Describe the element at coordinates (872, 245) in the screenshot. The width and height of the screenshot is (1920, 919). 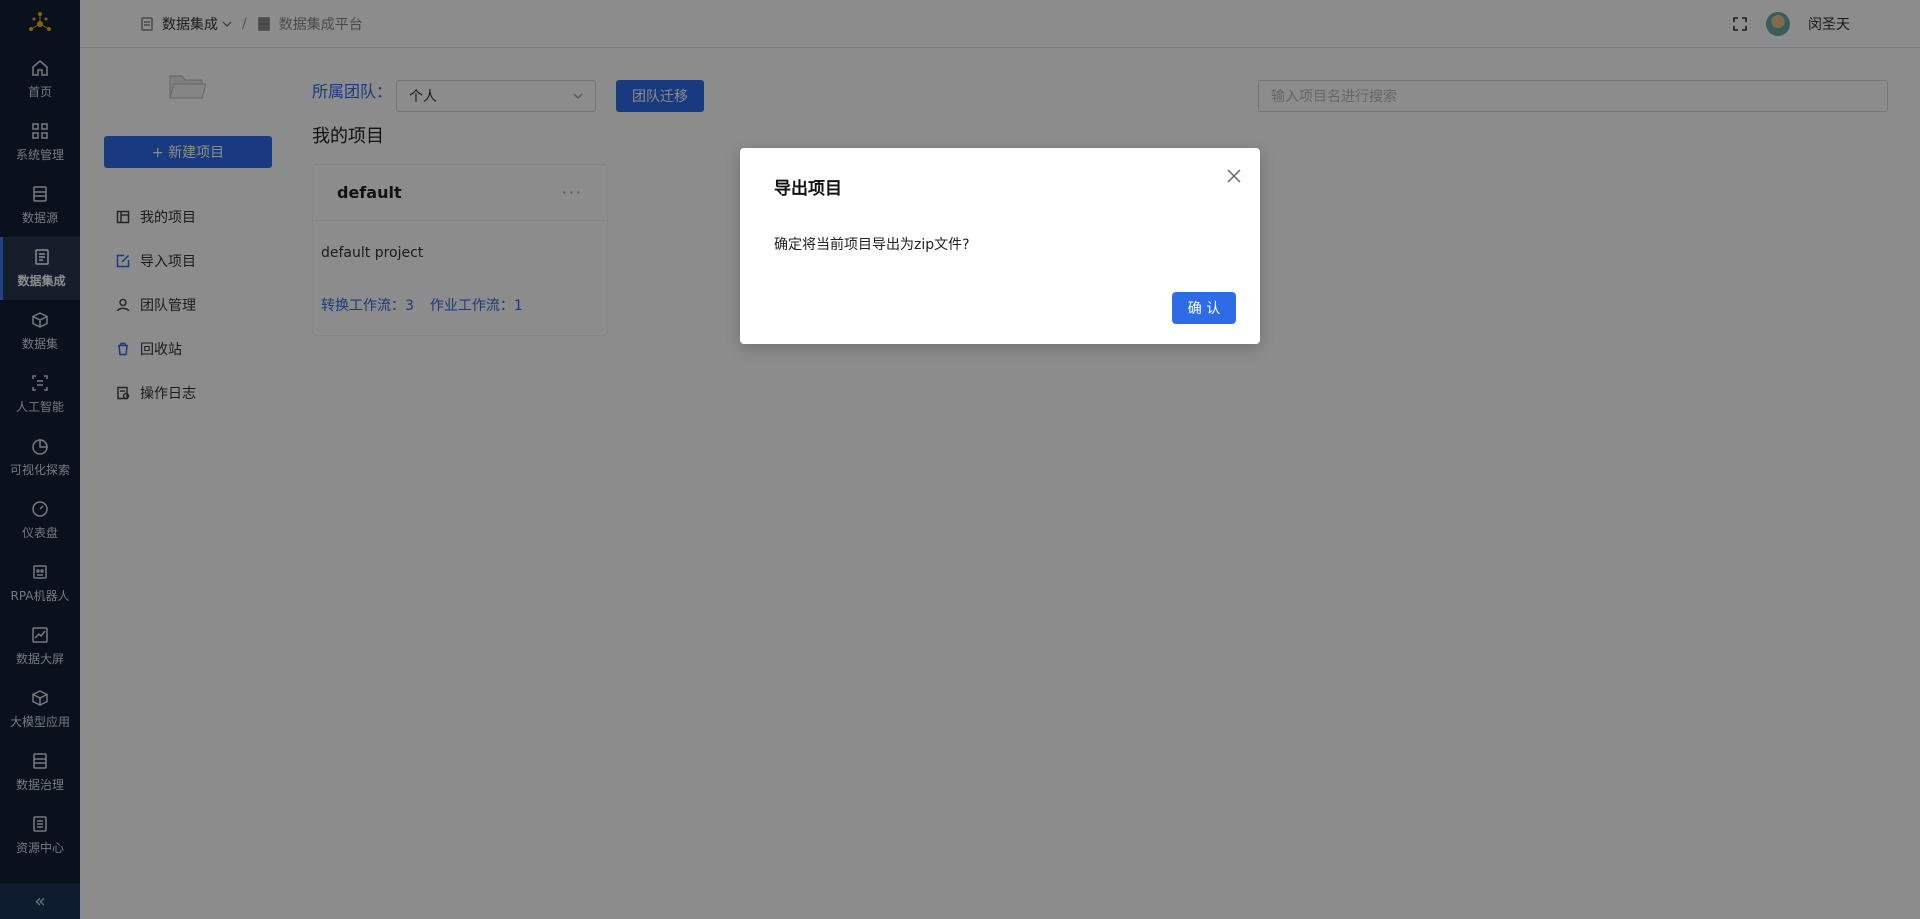
I see `dialog-message: 确定将当前项目导出为zip文件?` at that location.